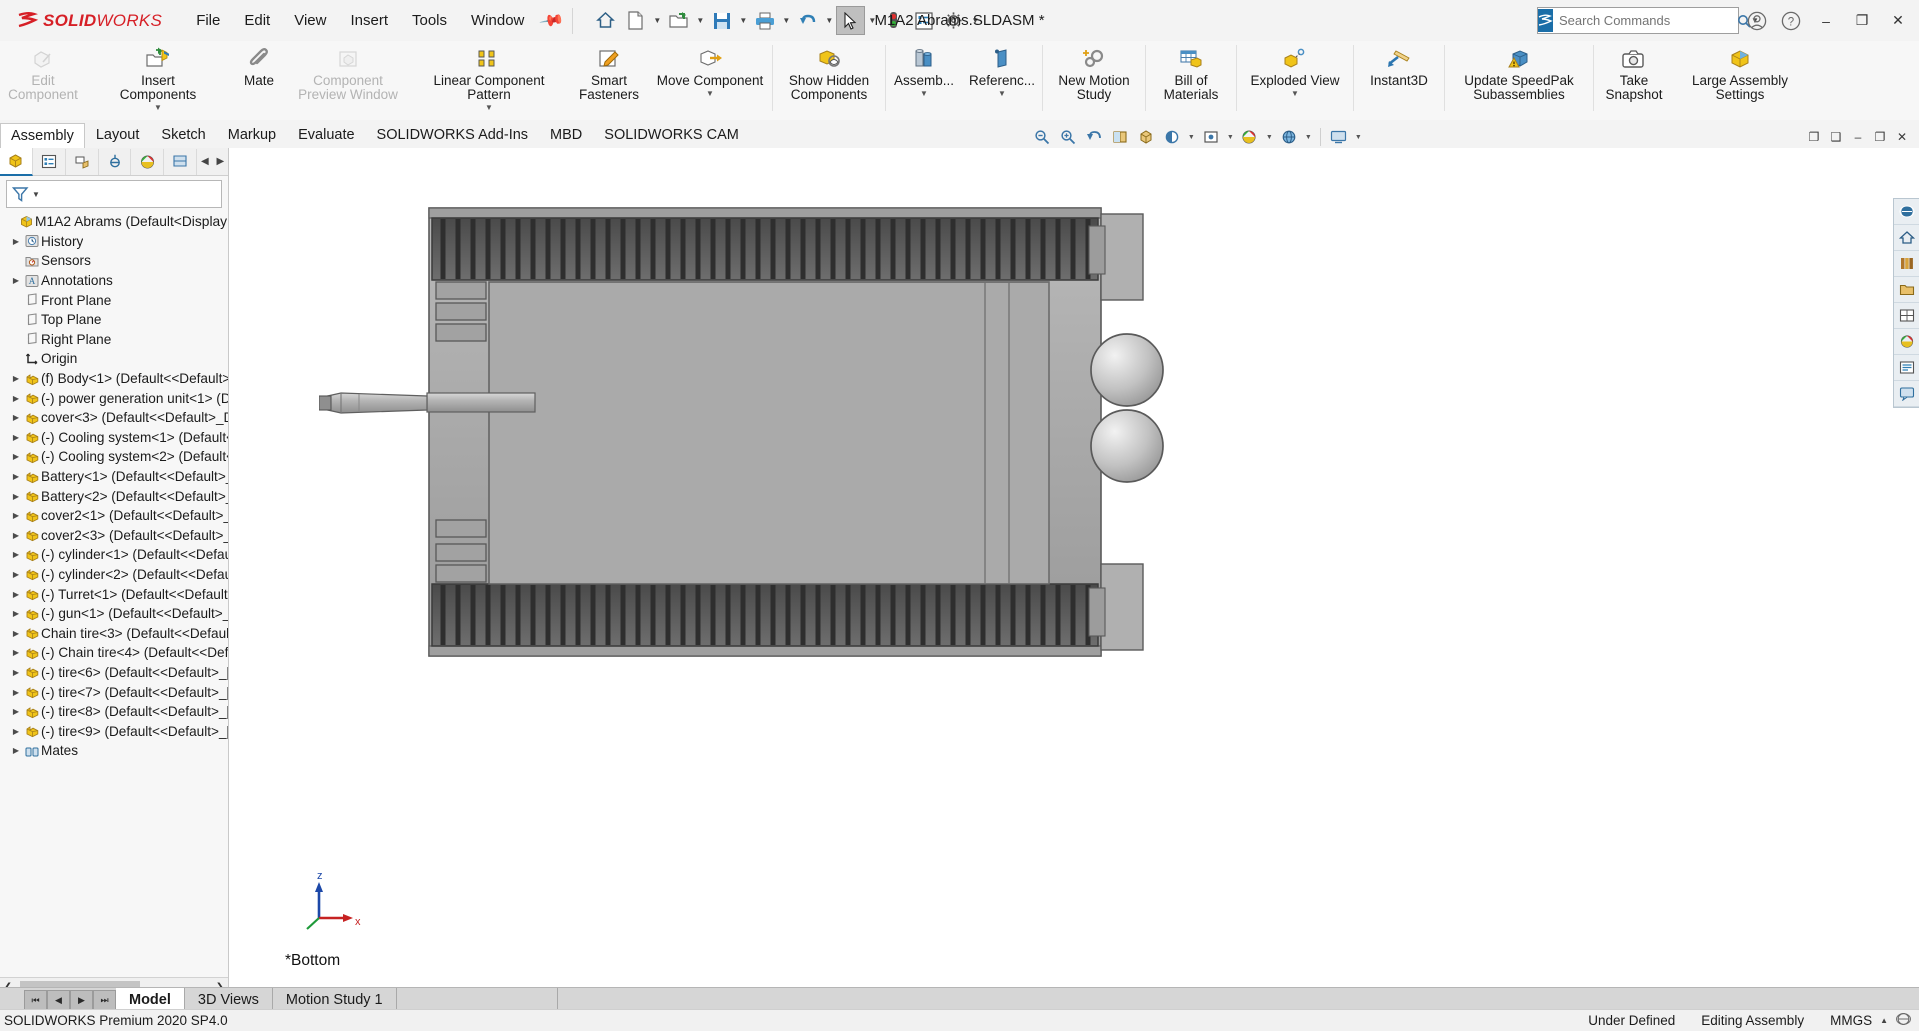 This screenshot has width=1919, height=1031. What do you see at coordinates (710, 93) in the screenshot?
I see `move-component-caret: ▼` at bounding box center [710, 93].